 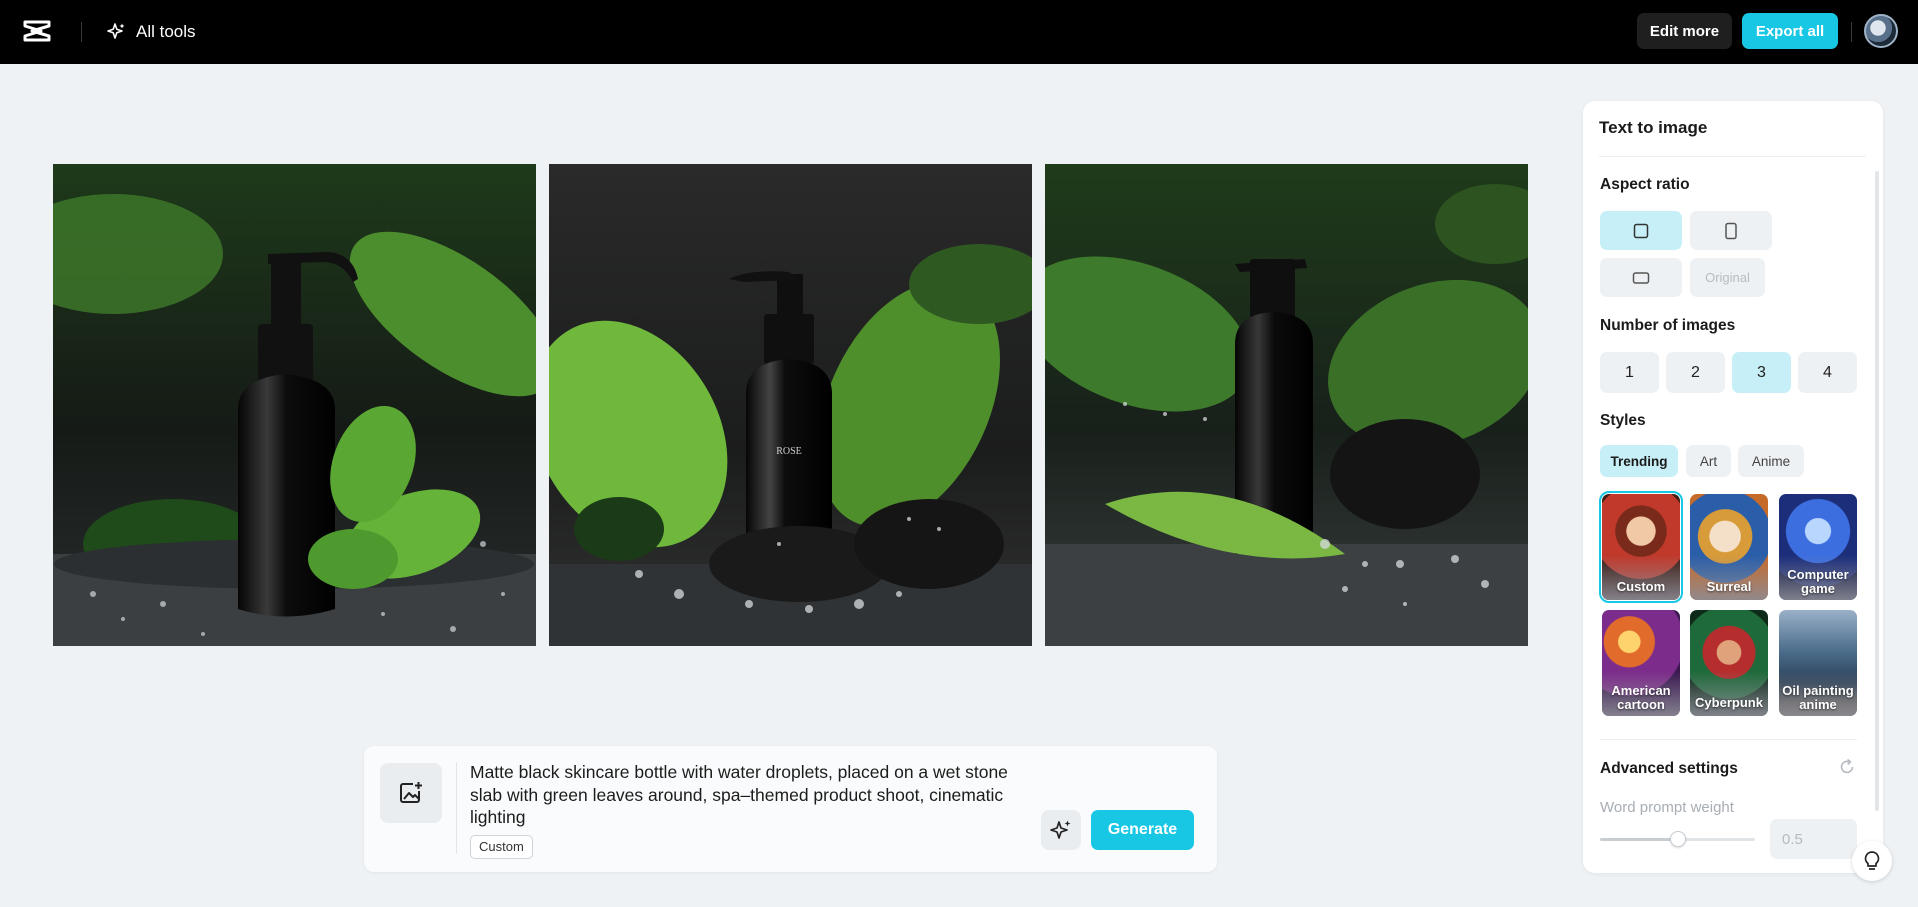 I want to click on original-label: Original, so click(x=1727, y=277).